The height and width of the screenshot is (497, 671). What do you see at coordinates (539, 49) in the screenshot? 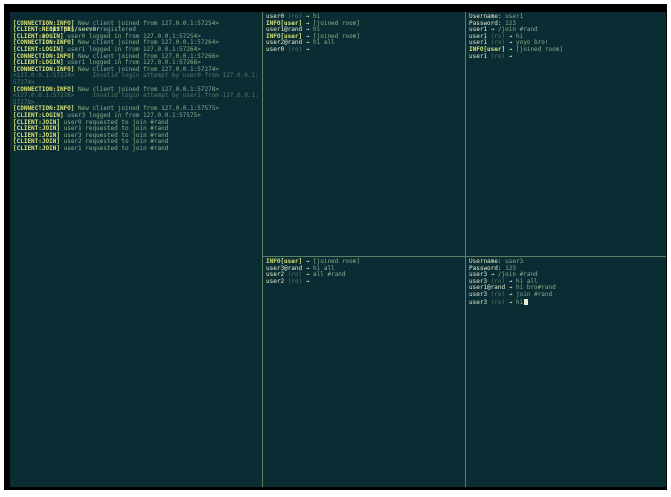
I see `chat-text: [joined room]` at bounding box center [539, 49].